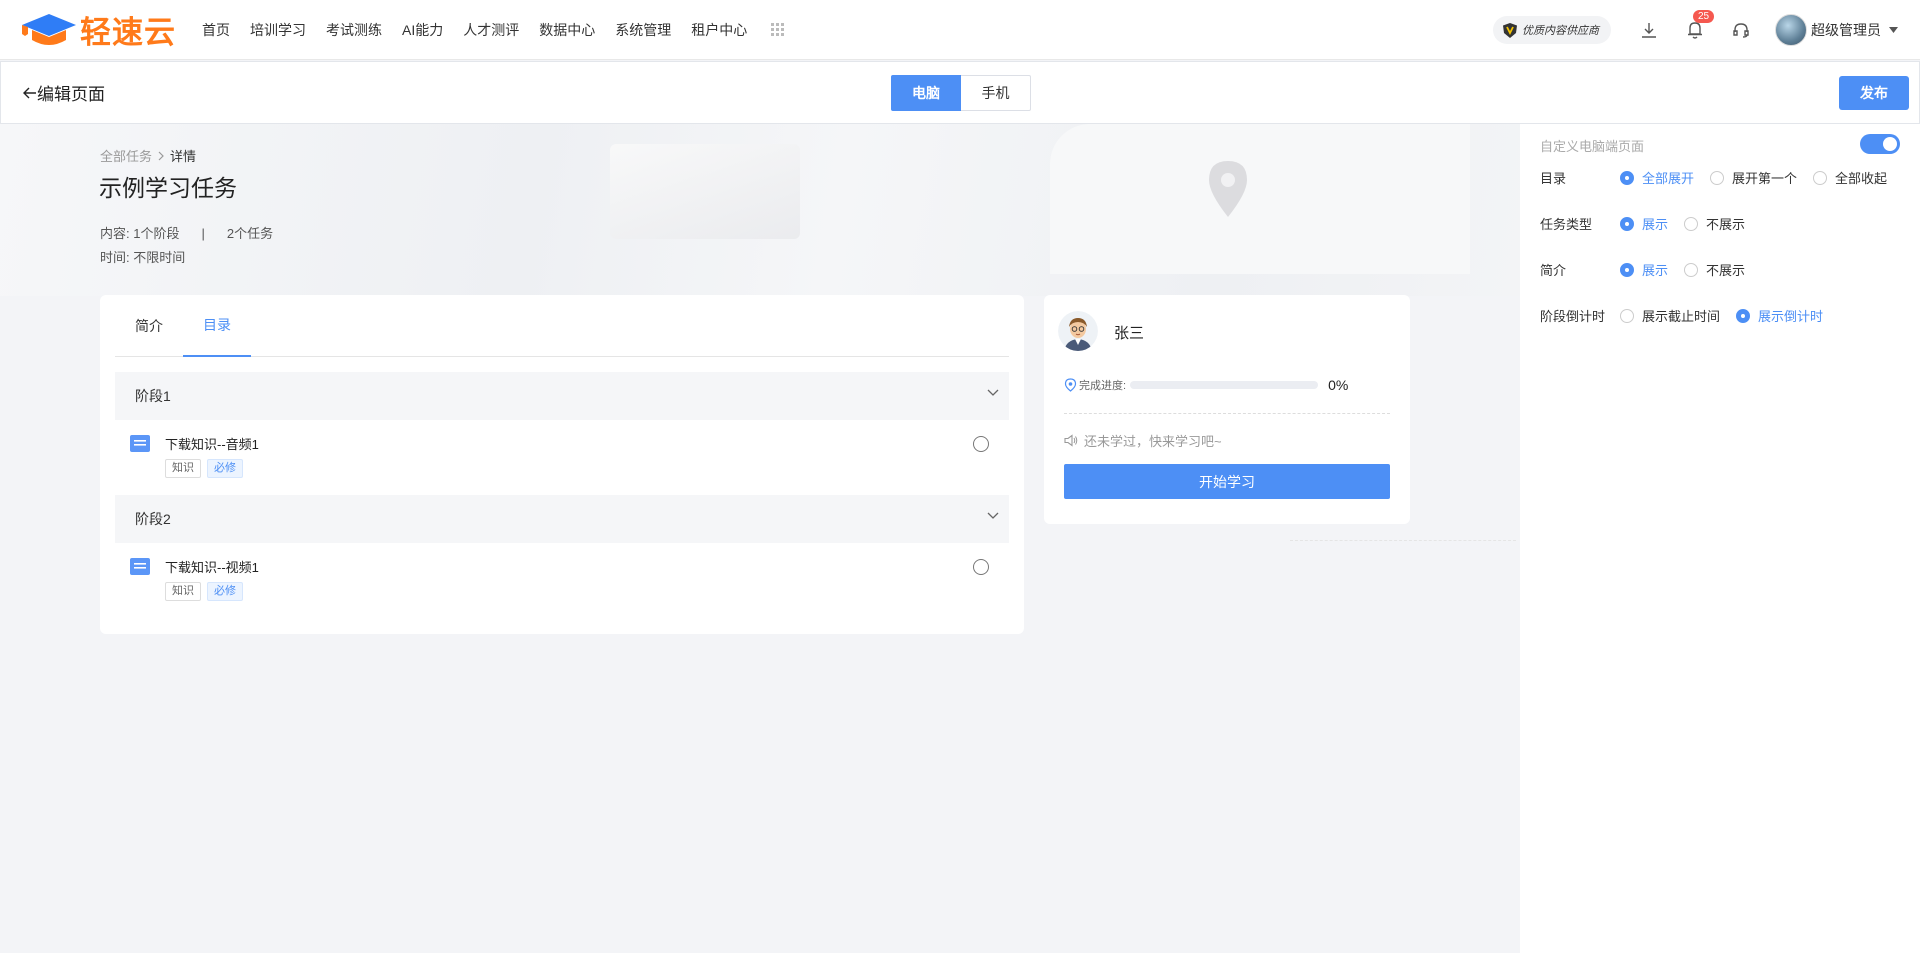 The height and width of the screenshot is (953, 1920). Describe the element at coordinates (562, 396) in the screenshot. I see `stage-header: 阶段1` at that location.